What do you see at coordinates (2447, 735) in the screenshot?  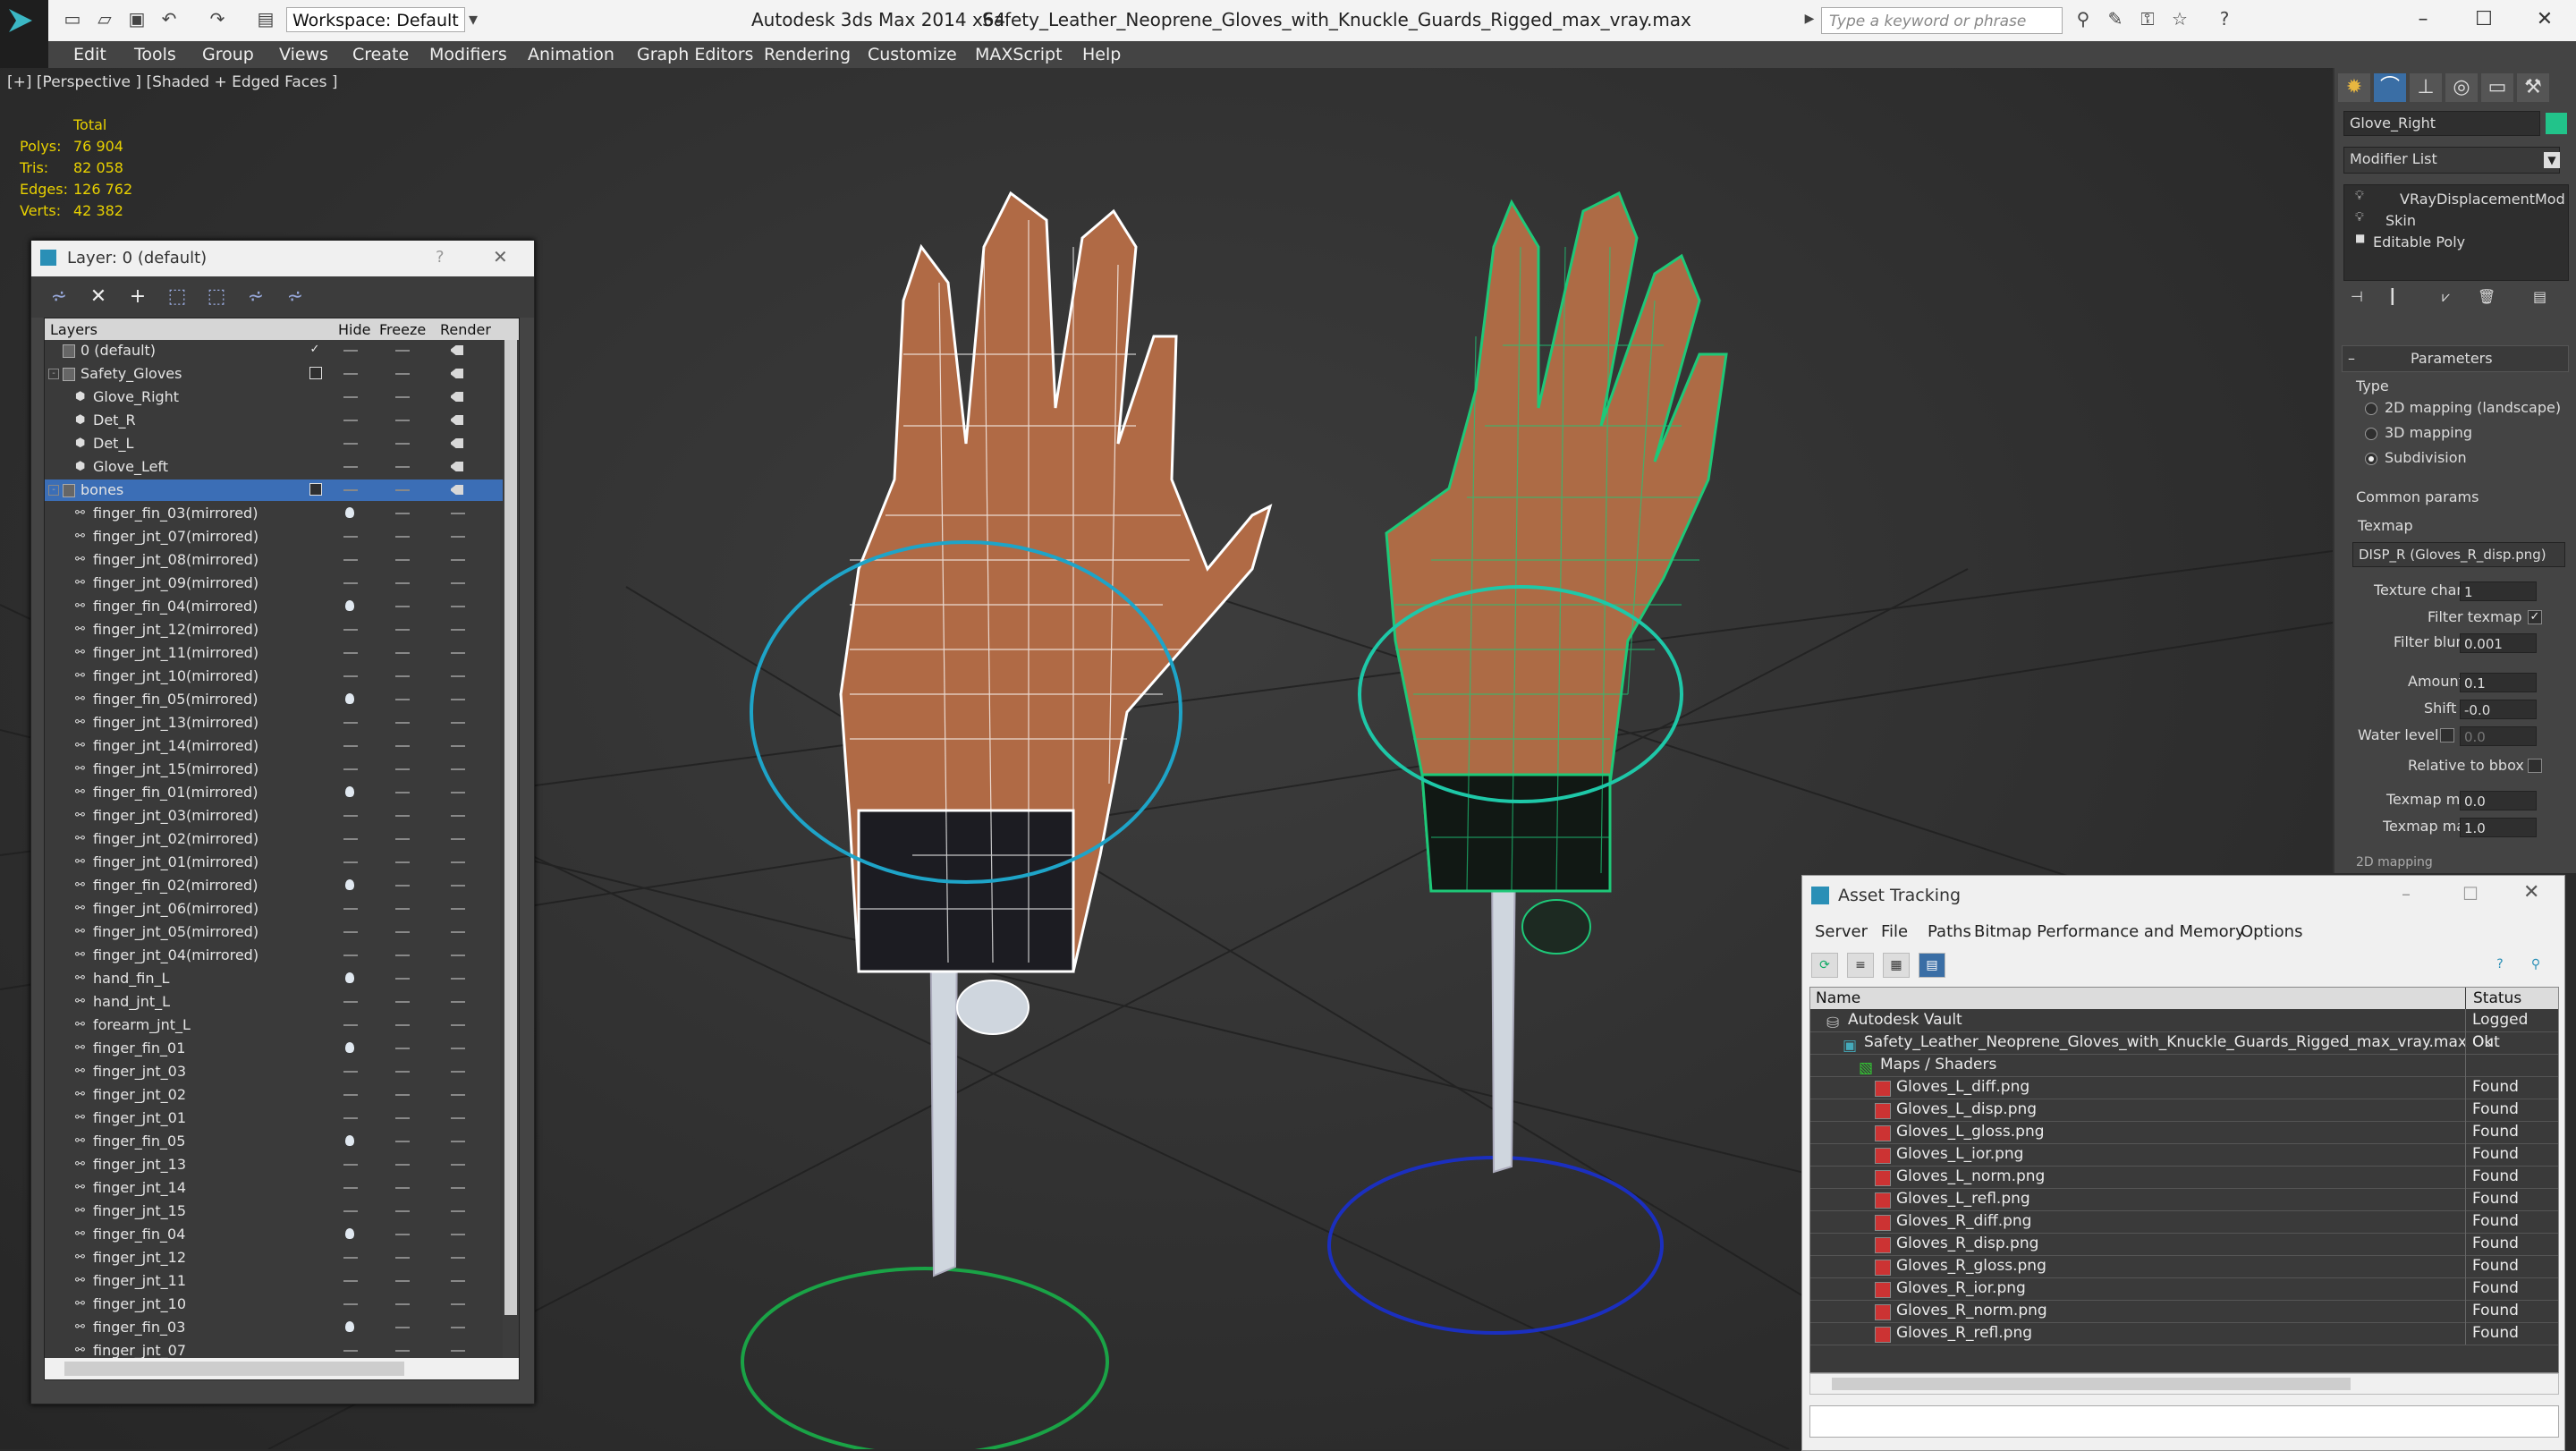 I see `water-level-checkbox` at bounding box center [2447, 735].